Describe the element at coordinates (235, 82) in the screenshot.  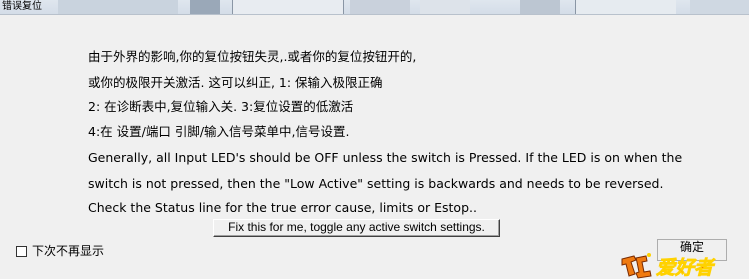
I see `message-line: 或你的极限开关激活. 这可以纠正, 1: 保输入极限正确` at that location.